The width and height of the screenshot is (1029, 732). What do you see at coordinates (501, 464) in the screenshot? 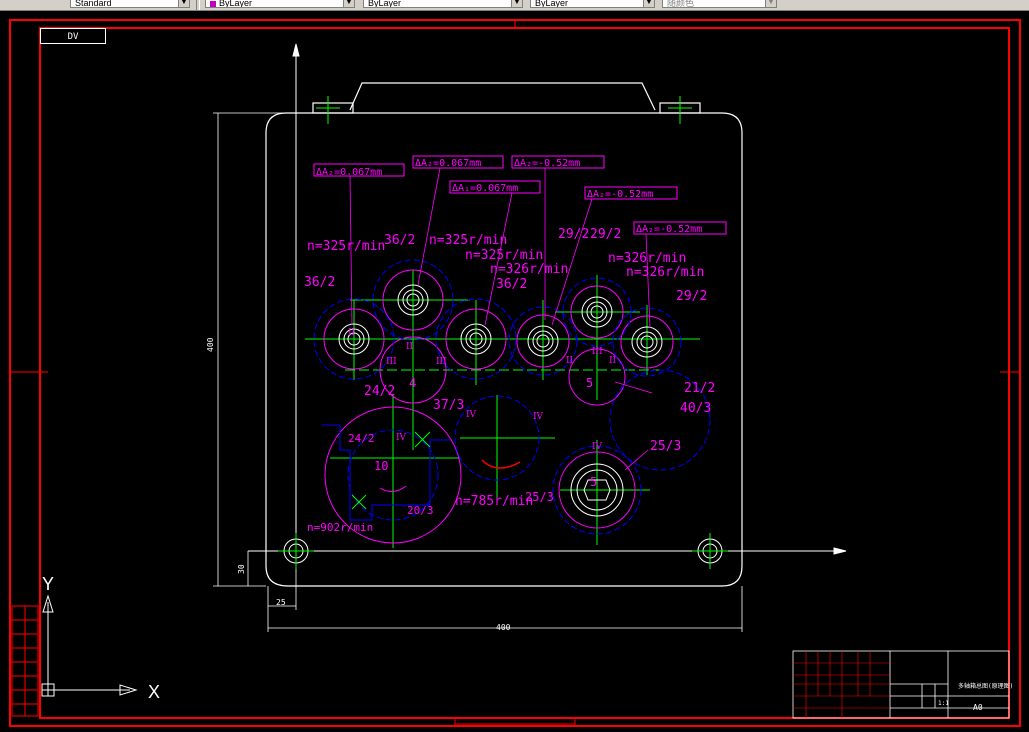
I see `rotation-arrow` at bounding box center [501, 464].